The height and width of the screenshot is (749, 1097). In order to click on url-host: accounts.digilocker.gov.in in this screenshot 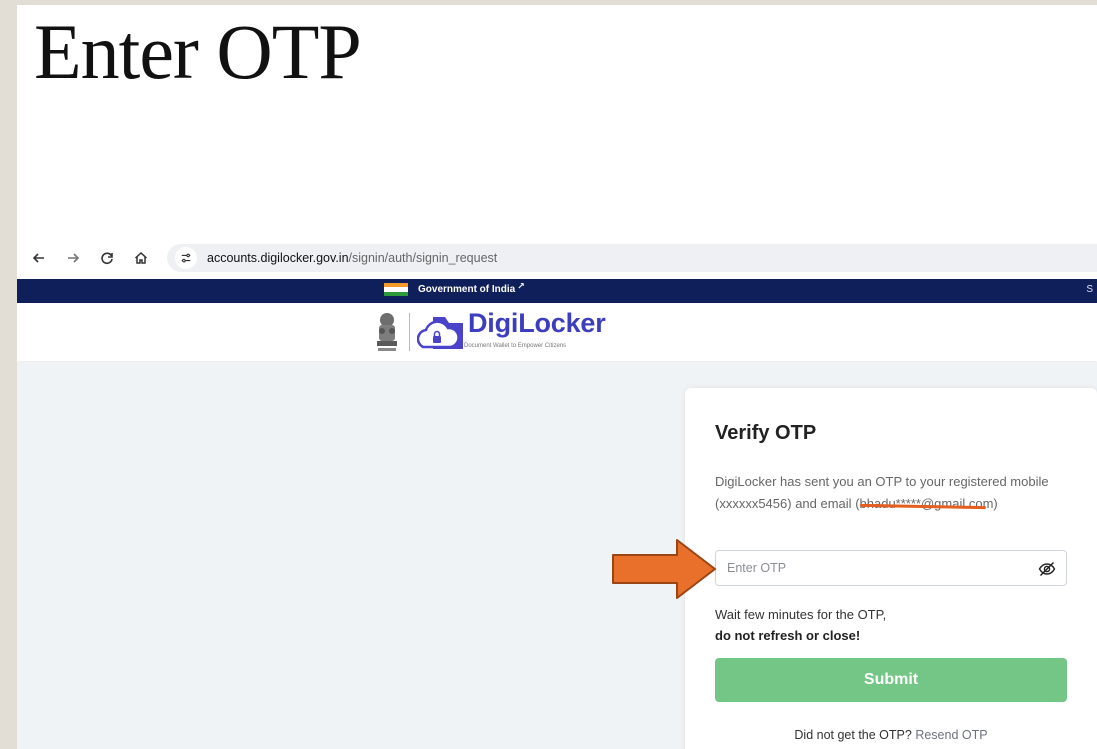, I will do `click(278, 258)`.